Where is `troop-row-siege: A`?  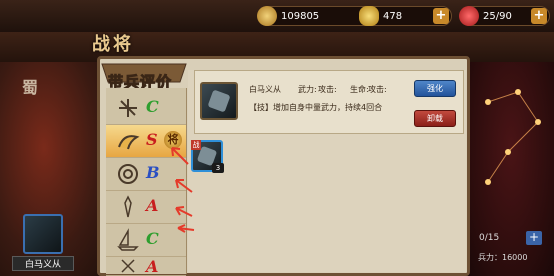 troop-row-siege: A is located at coordinates (146, 266).